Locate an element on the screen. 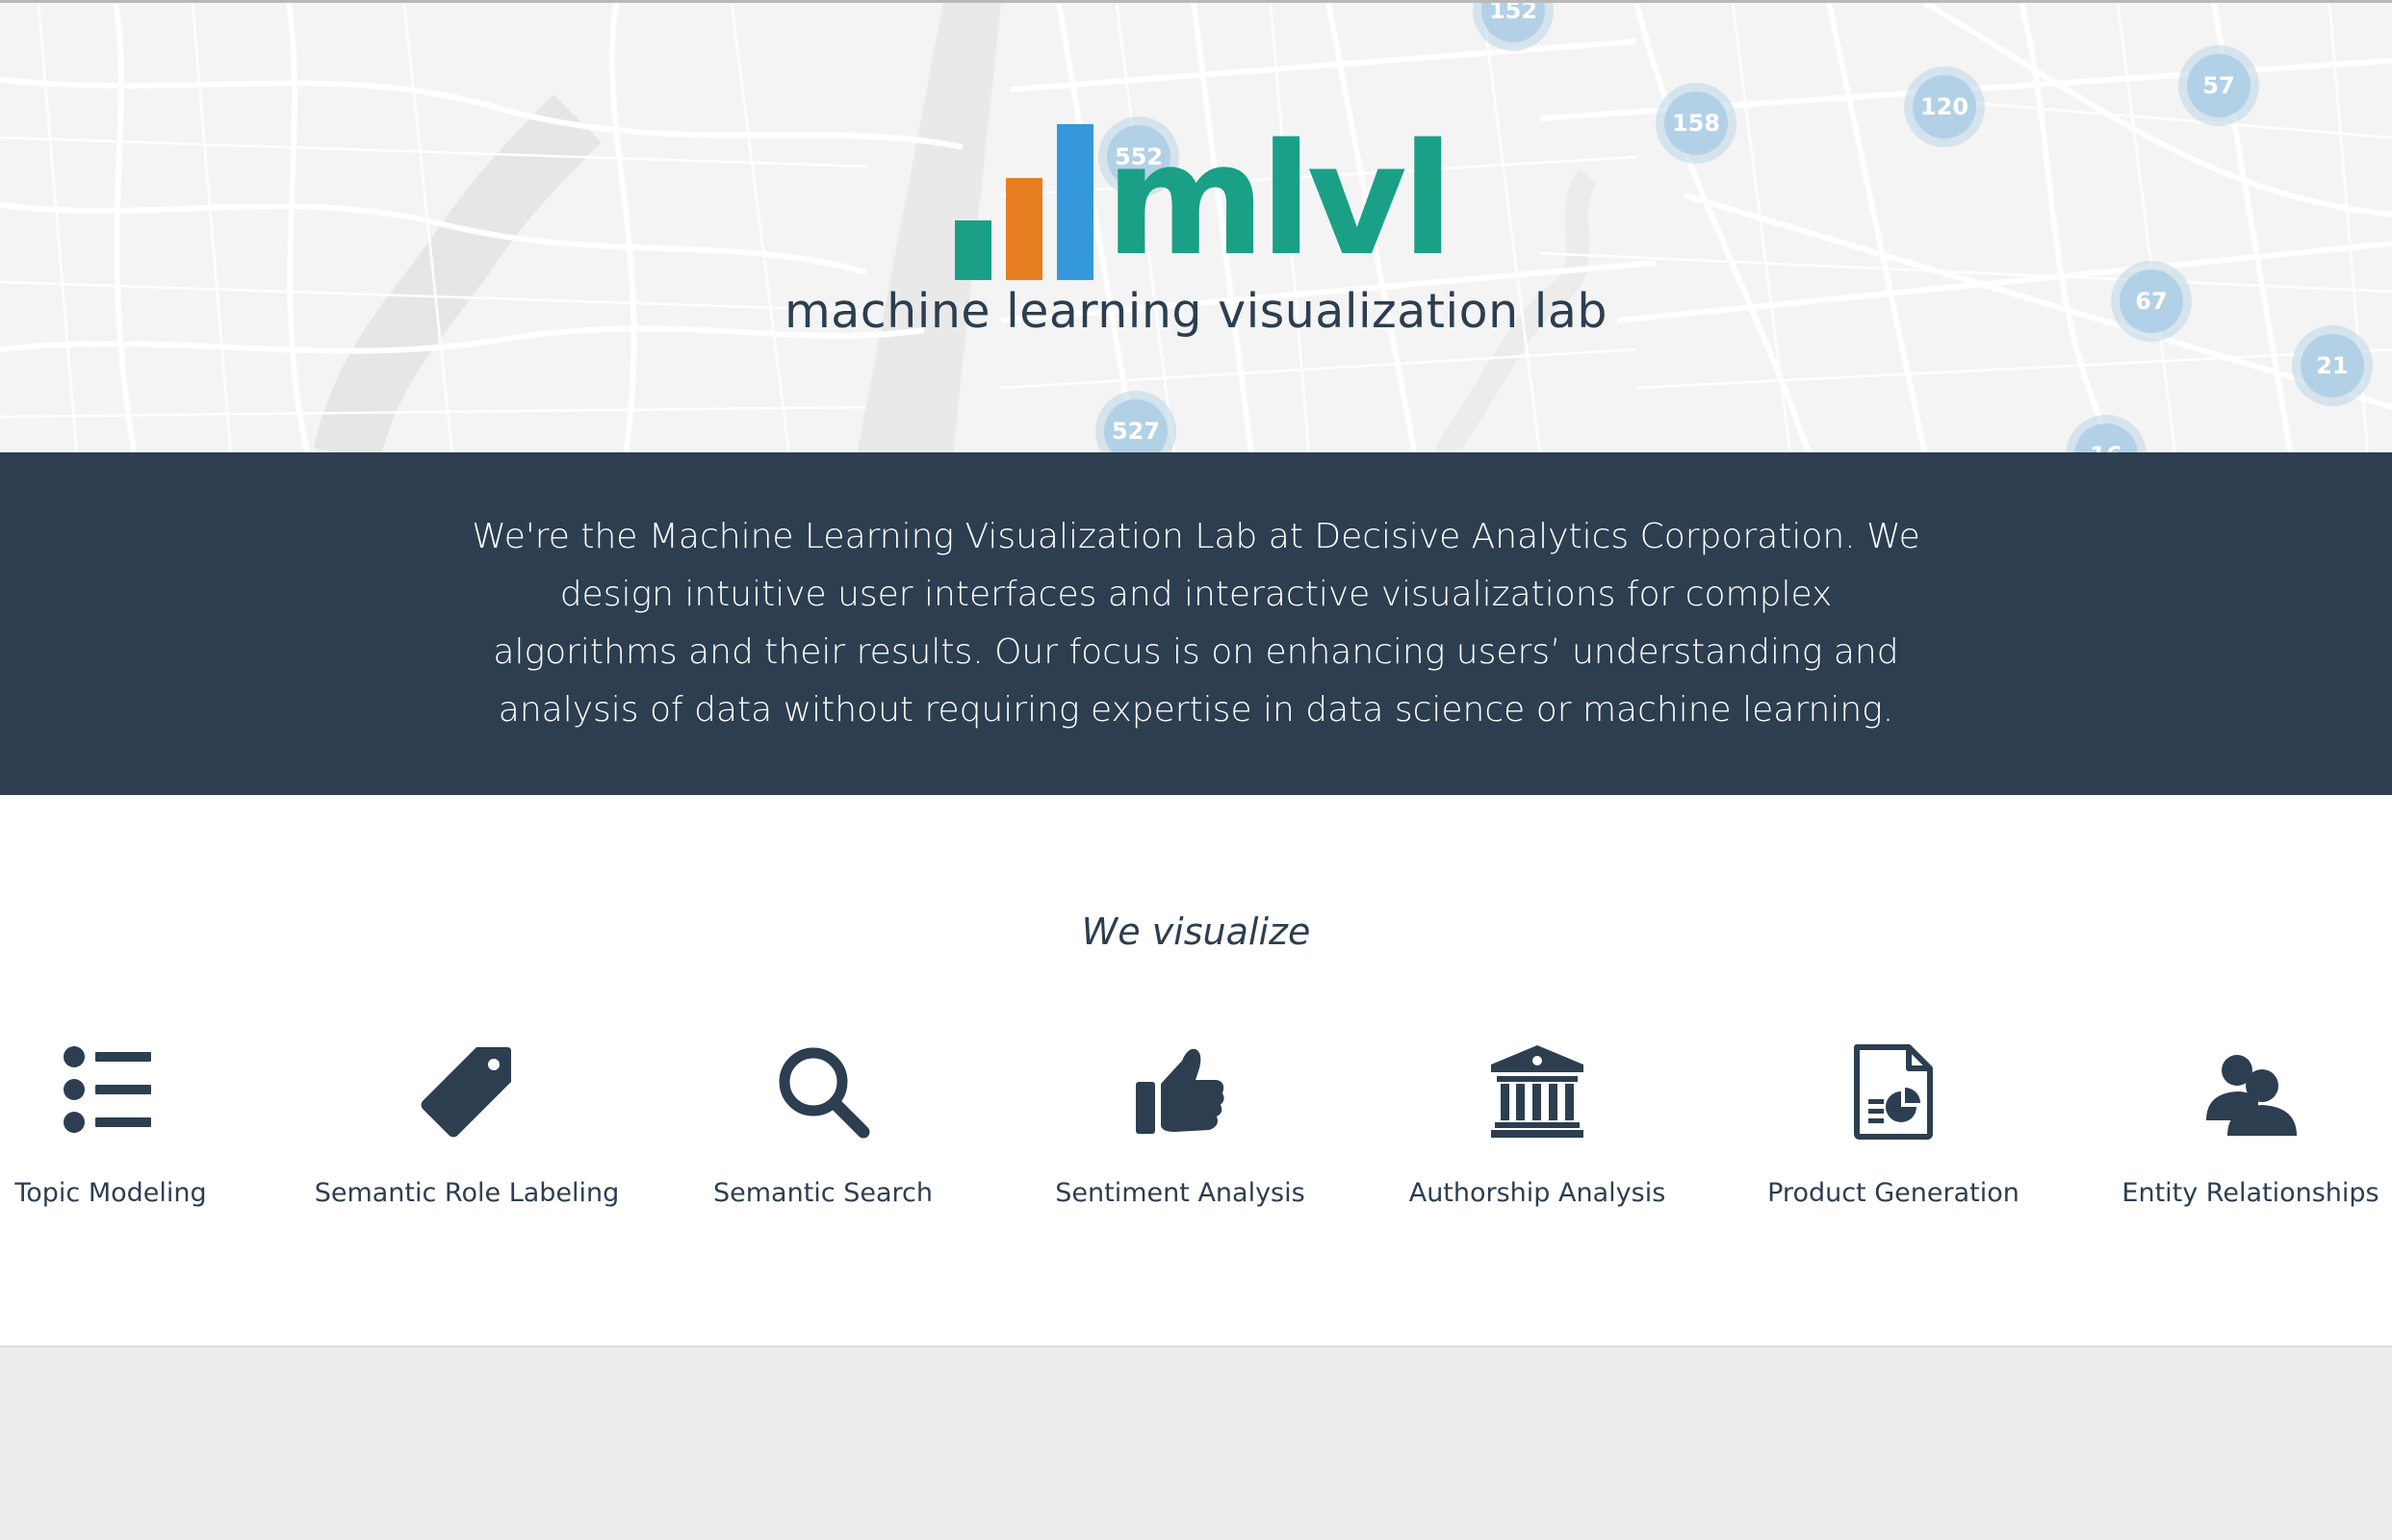 Image resolution: width=2392 pixels, height=1540 pixels. logo-bars-icon is located at coordinates (1025, 202).